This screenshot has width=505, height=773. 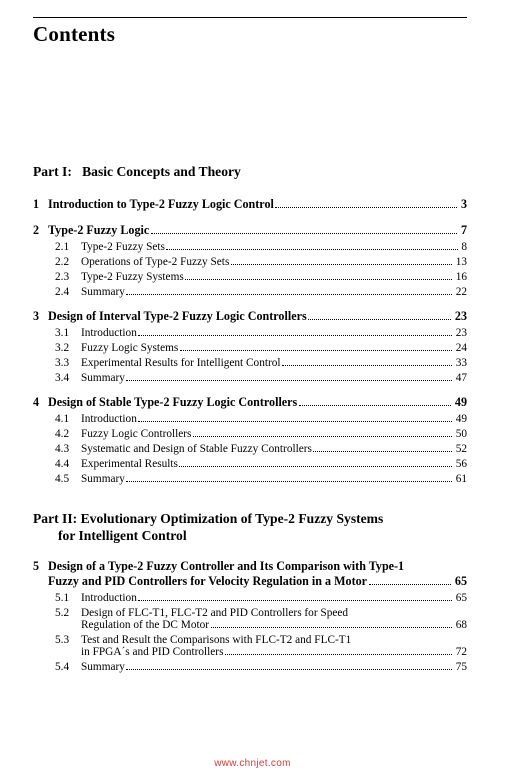 I want to click on section-number: 5.3, so click(x=62, y=639).